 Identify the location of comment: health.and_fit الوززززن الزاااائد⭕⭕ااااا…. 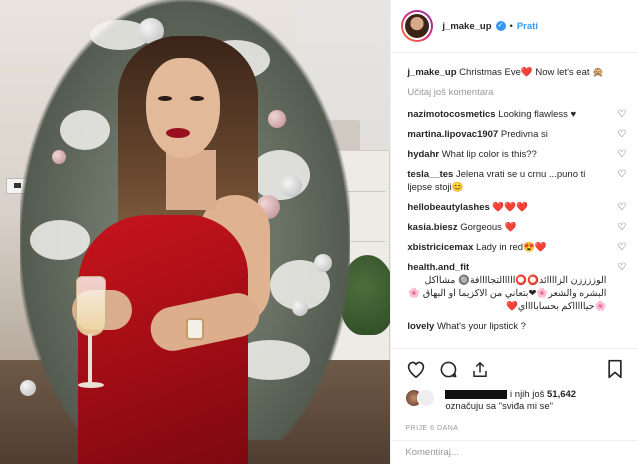
(516, 287).